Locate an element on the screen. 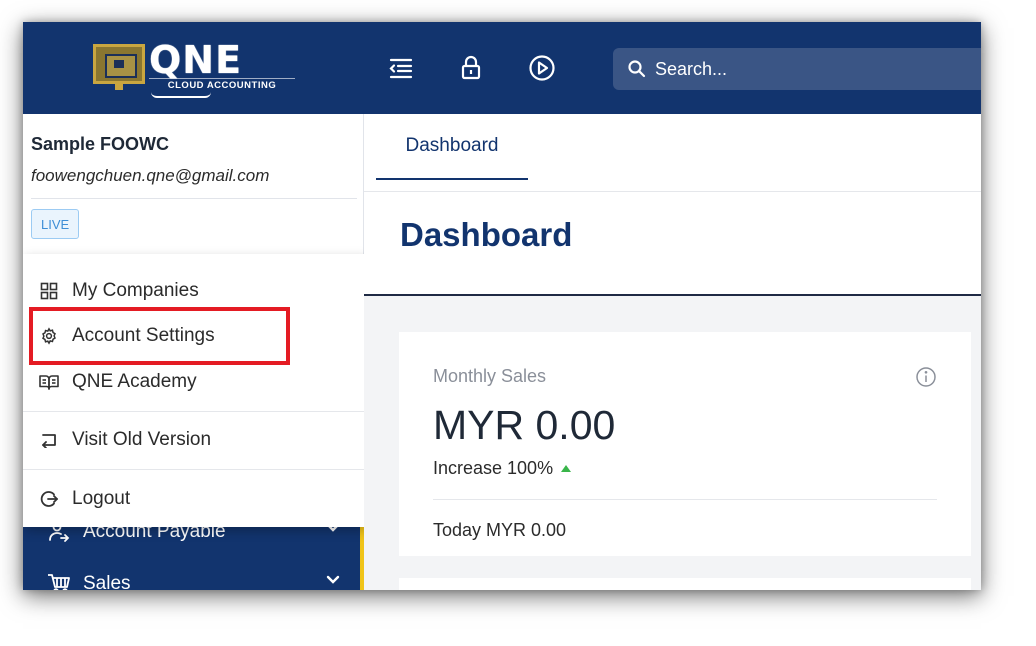  trend-indicator: Increase 100% is located at coordinates (502, 468).